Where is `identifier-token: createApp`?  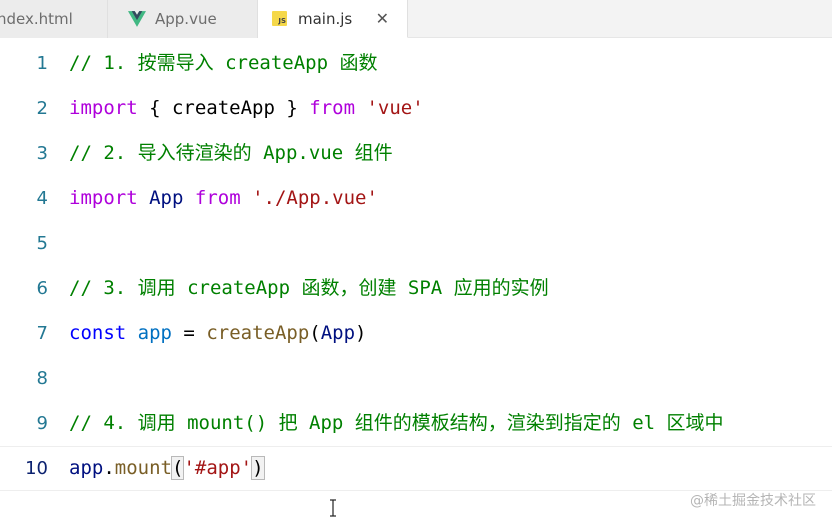 identifier-token: createApp is located at coordinates (223, 108).